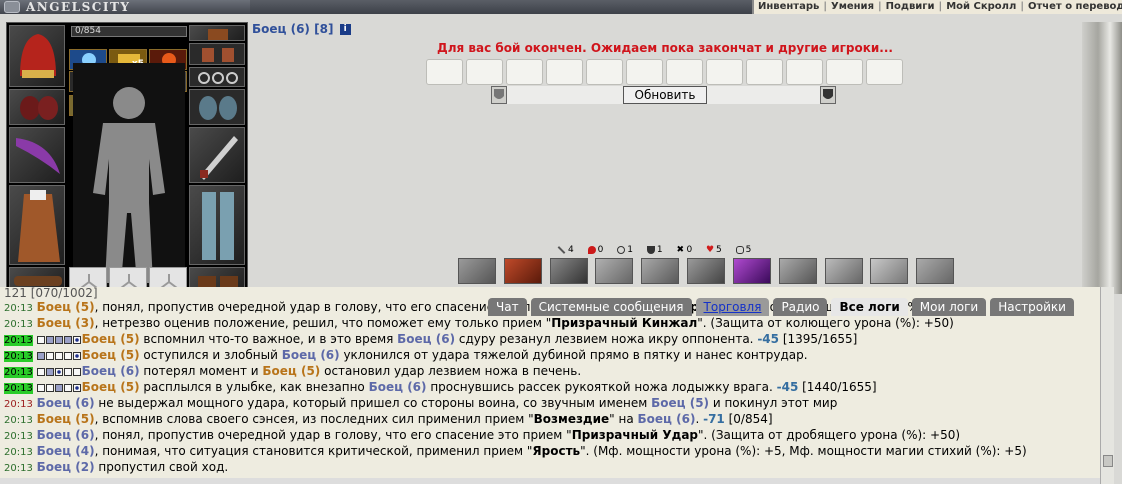 This screenshot has width=1122, height=484. What do you see at coordinates (66, 467) in the screenshot?
I see `player-name: Боец (2)` at bounding box center [66, 467].